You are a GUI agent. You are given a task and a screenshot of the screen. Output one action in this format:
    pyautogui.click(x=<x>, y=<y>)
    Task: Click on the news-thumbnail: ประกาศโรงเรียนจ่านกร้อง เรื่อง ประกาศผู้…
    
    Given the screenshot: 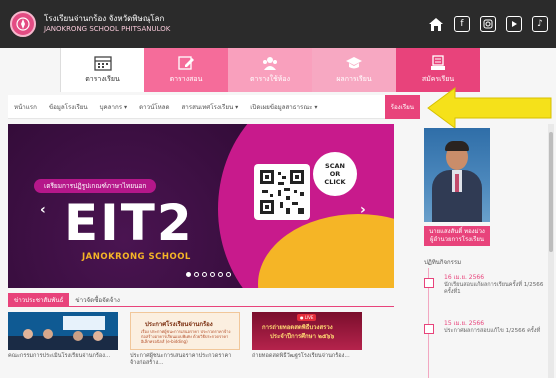 What is the action you would take?
    pyautogui.click(x=185, y=331)
    